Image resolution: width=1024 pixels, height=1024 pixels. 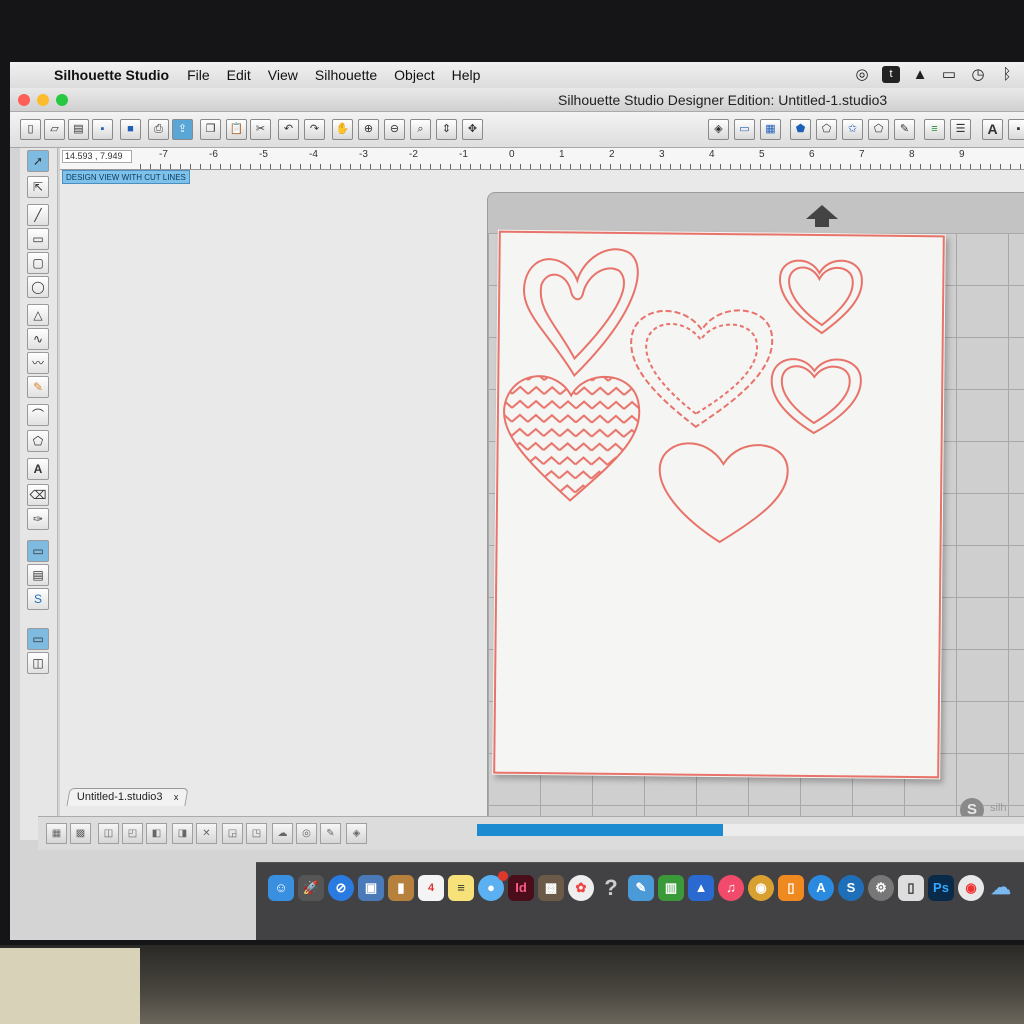 What do you see at coordinates (38, 263) in the screenshot?
I see `rounded-rectangle-tool-icon: ▢` at bounding box center [38, 263].